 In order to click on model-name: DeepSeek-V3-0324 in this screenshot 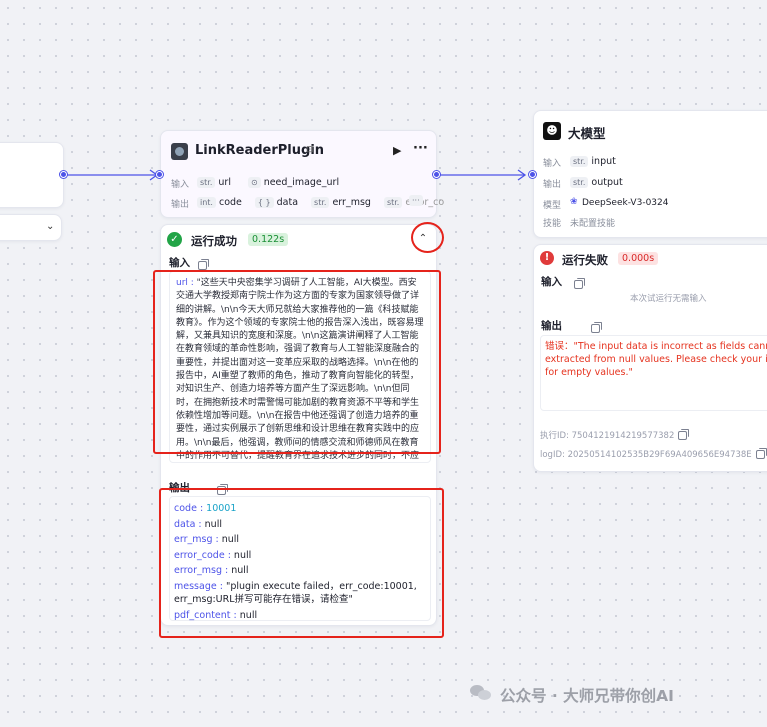, I will do `click(625, 203)`.